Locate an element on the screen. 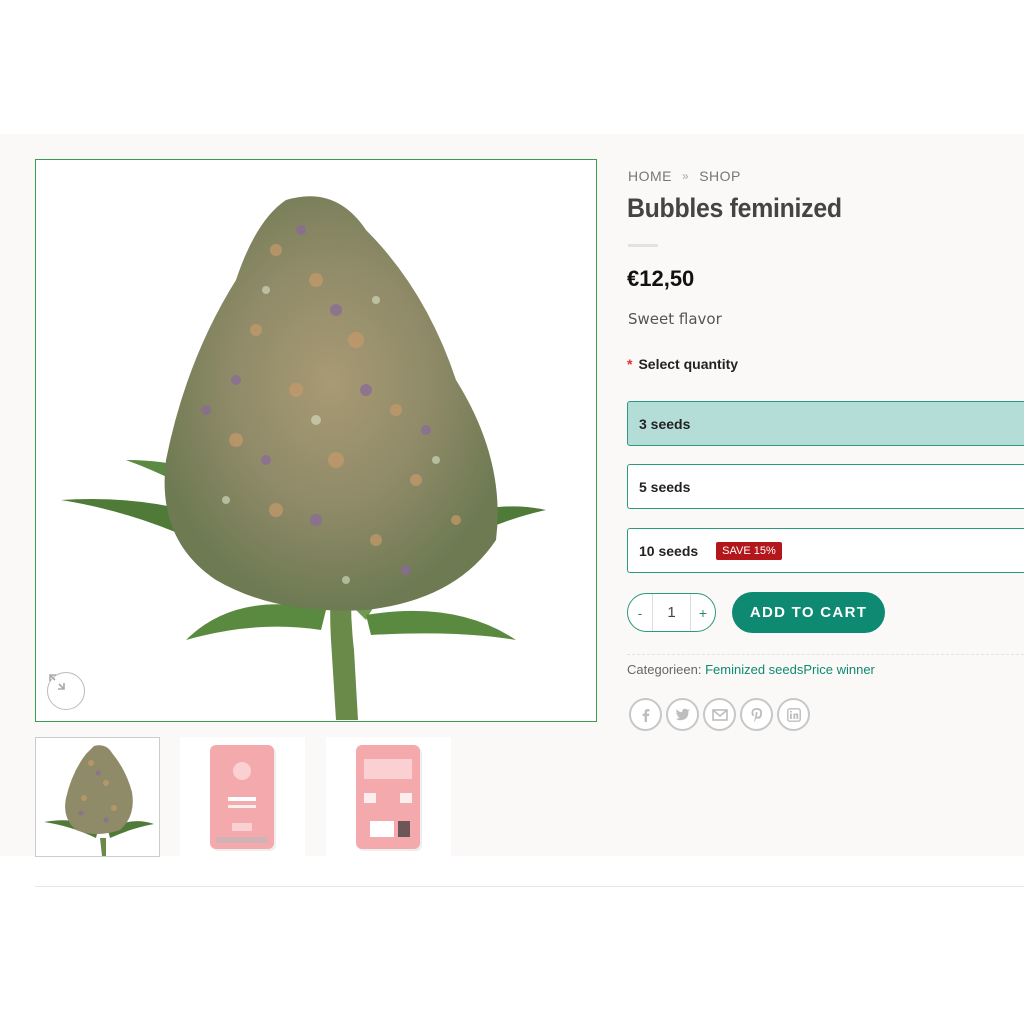 The image size is (1024, 1024). share-email-button is located at coordinates (719, 714).